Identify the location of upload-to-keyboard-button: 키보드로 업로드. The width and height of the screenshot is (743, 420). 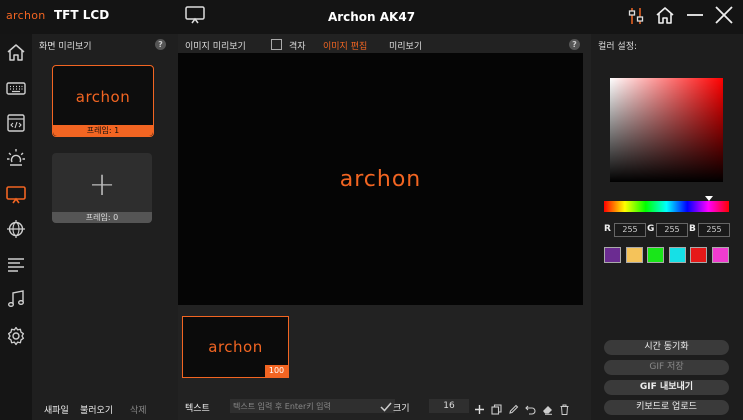
(666, 407).